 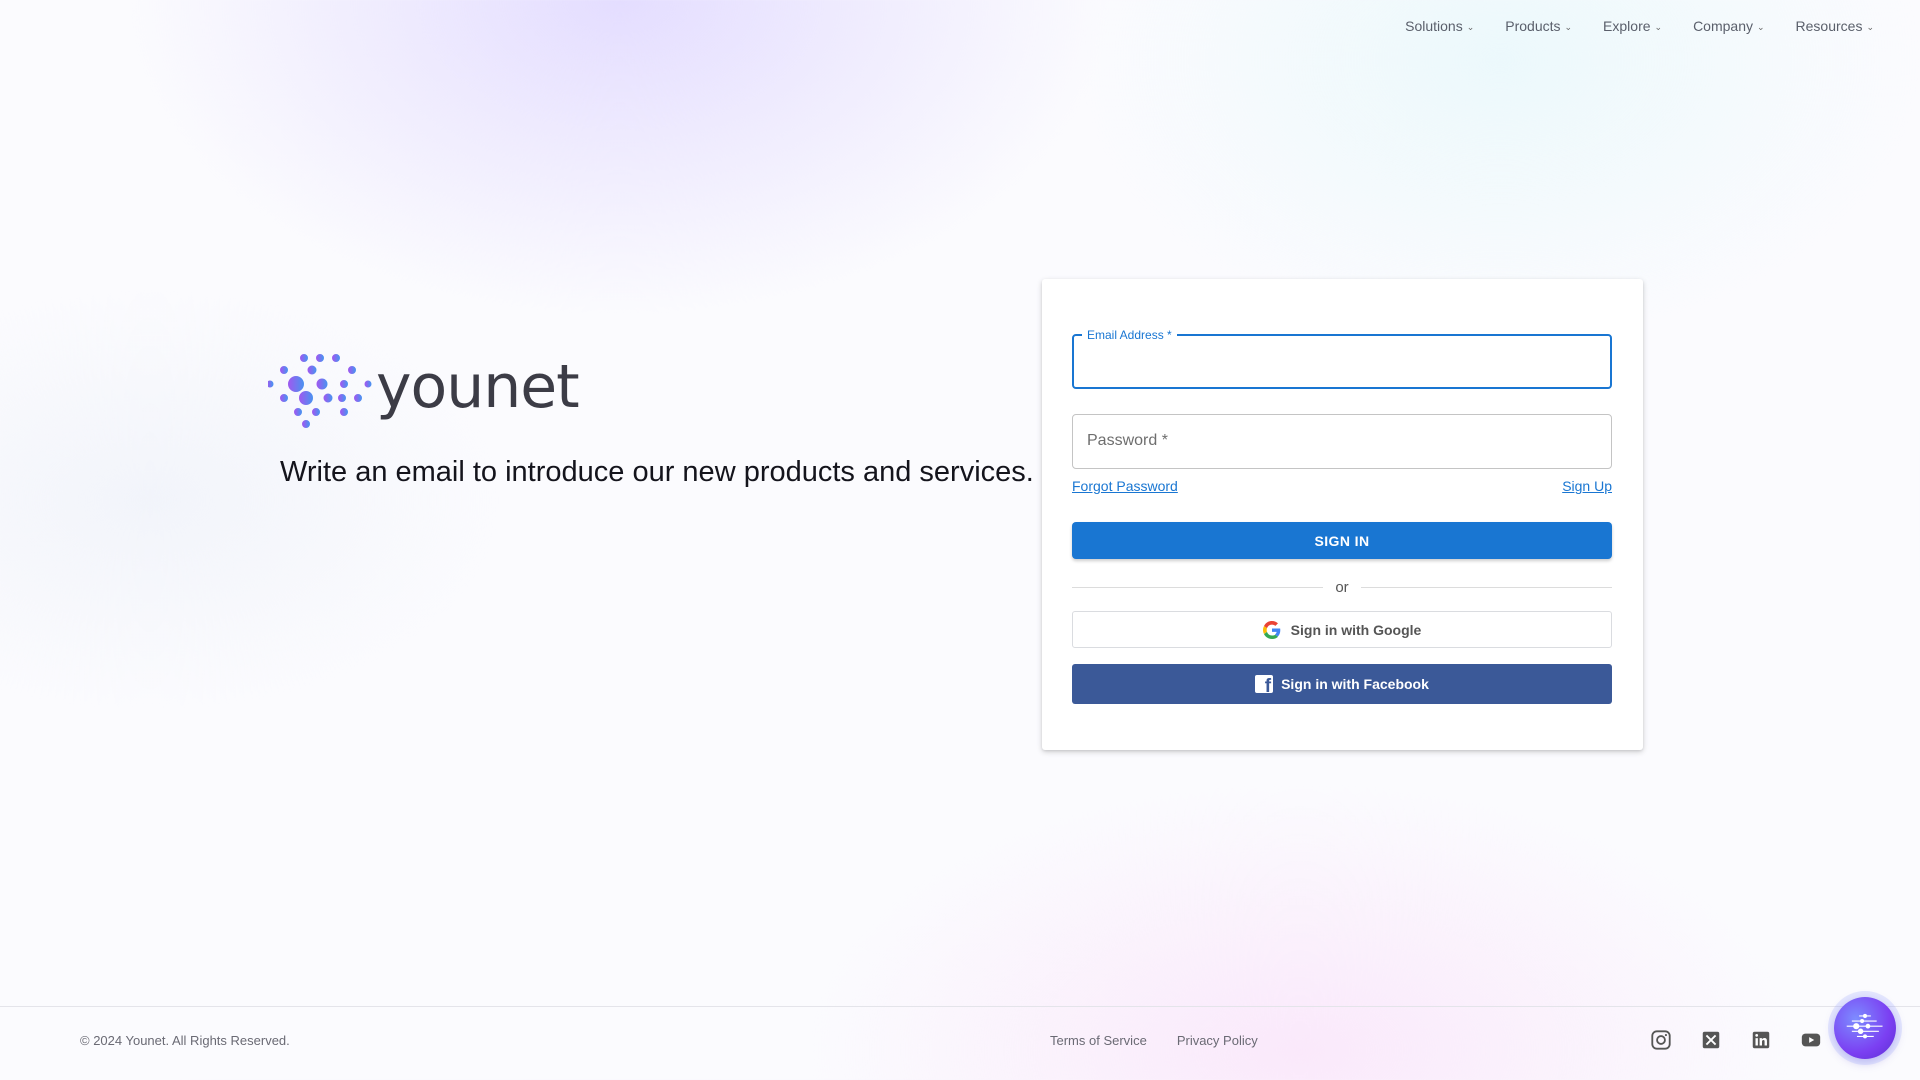 I want to click on x-icon, so click(x=1711, y=1040).